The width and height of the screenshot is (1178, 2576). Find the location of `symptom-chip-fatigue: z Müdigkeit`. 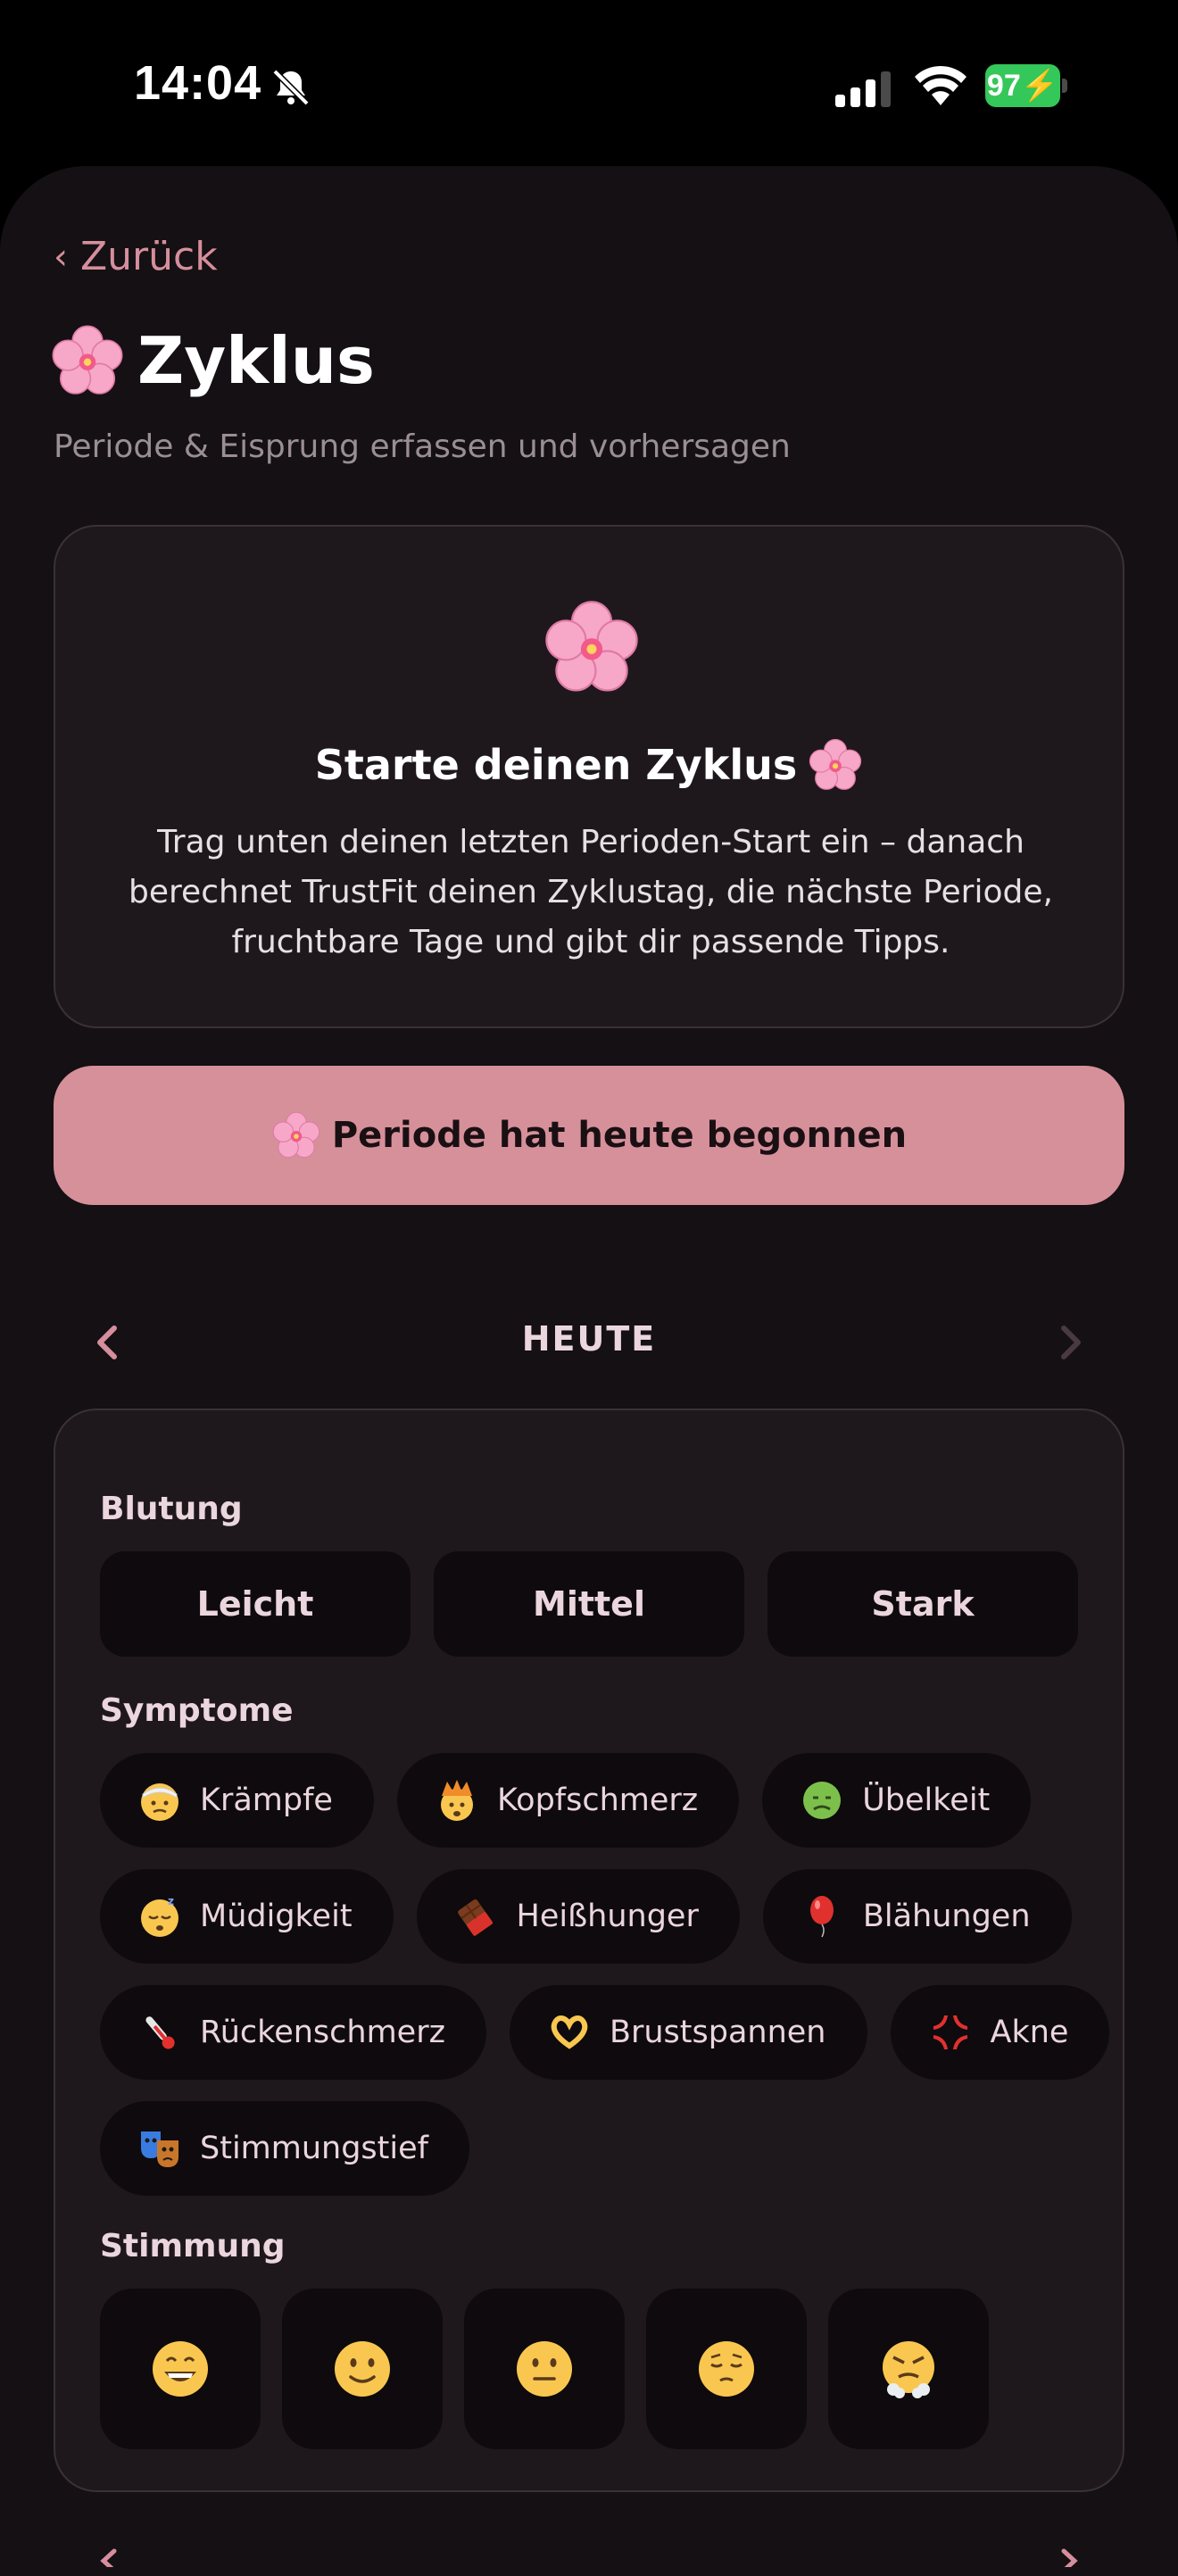

symptom-chip-fatigue: z Müdigkeit is located at coordinates (247, 1917).